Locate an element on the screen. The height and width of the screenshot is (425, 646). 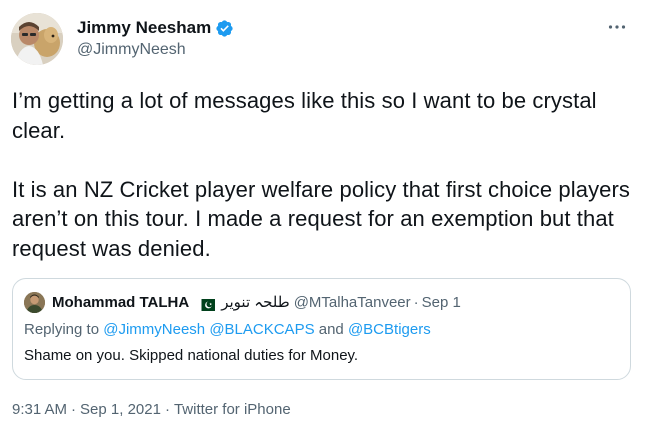
verified-badge-icon is located at coordinates (224, 28).